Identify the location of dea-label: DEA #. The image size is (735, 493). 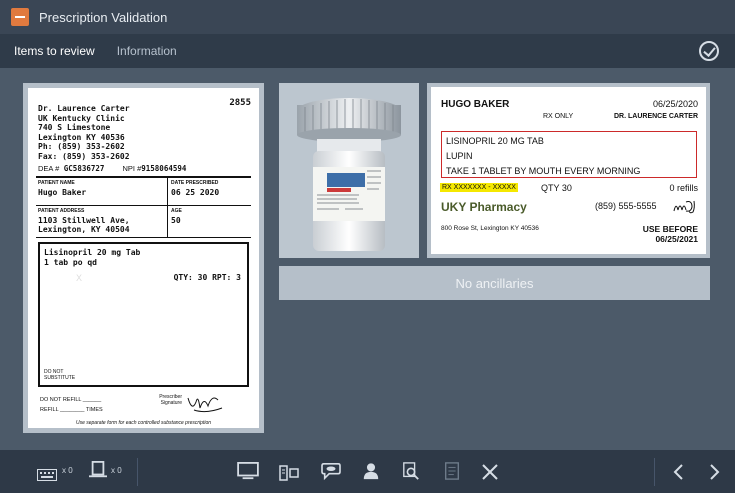
(49, 168).